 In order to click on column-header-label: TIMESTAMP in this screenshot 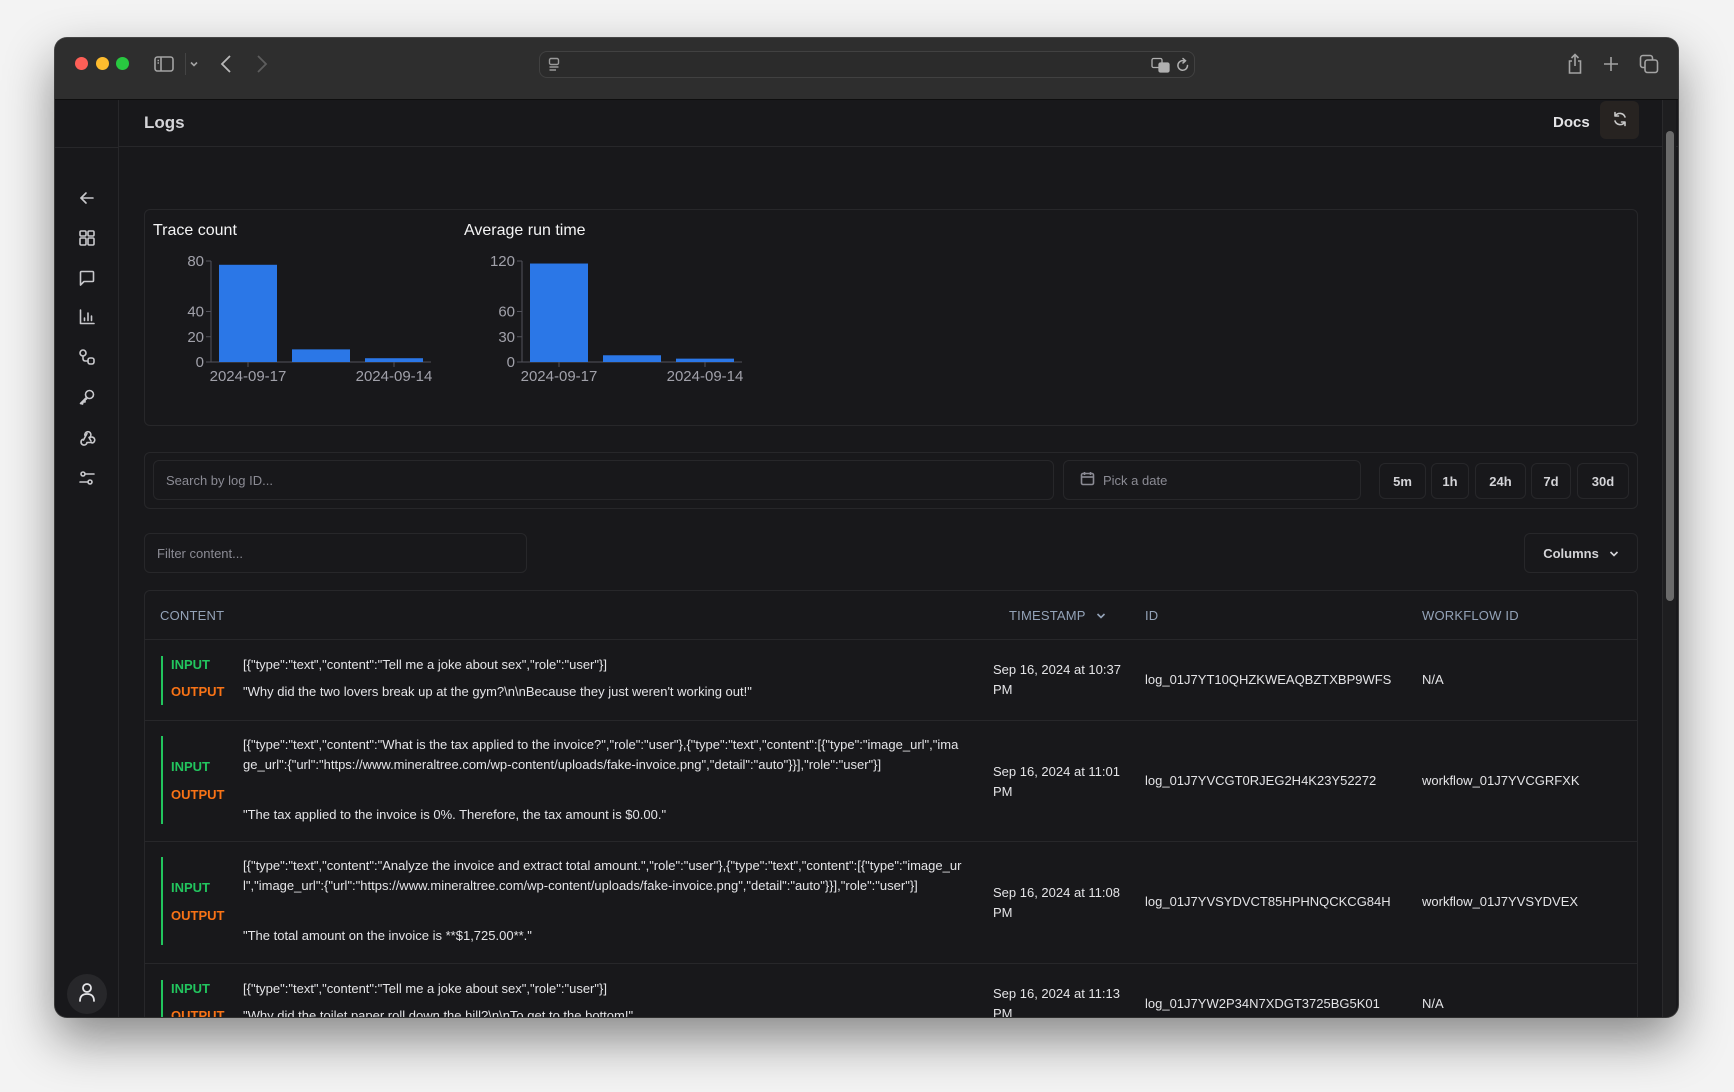, I will do `click(1047, 615)`.